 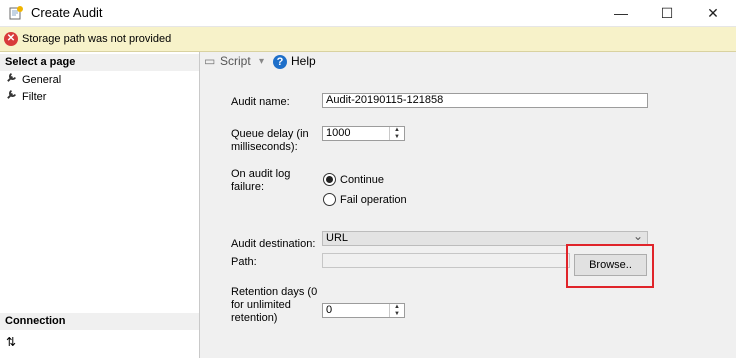 I want to click on window-title: Create Audit, so click(x=67, y=12).